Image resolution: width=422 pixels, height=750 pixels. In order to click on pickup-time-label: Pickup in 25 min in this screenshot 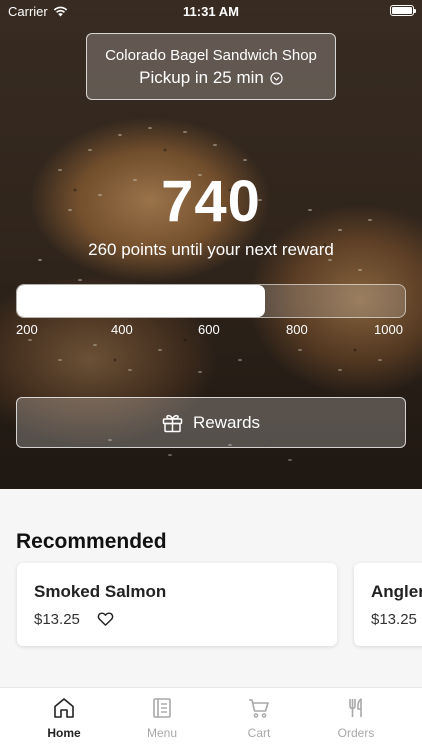, I will do `click(201, 77)`.